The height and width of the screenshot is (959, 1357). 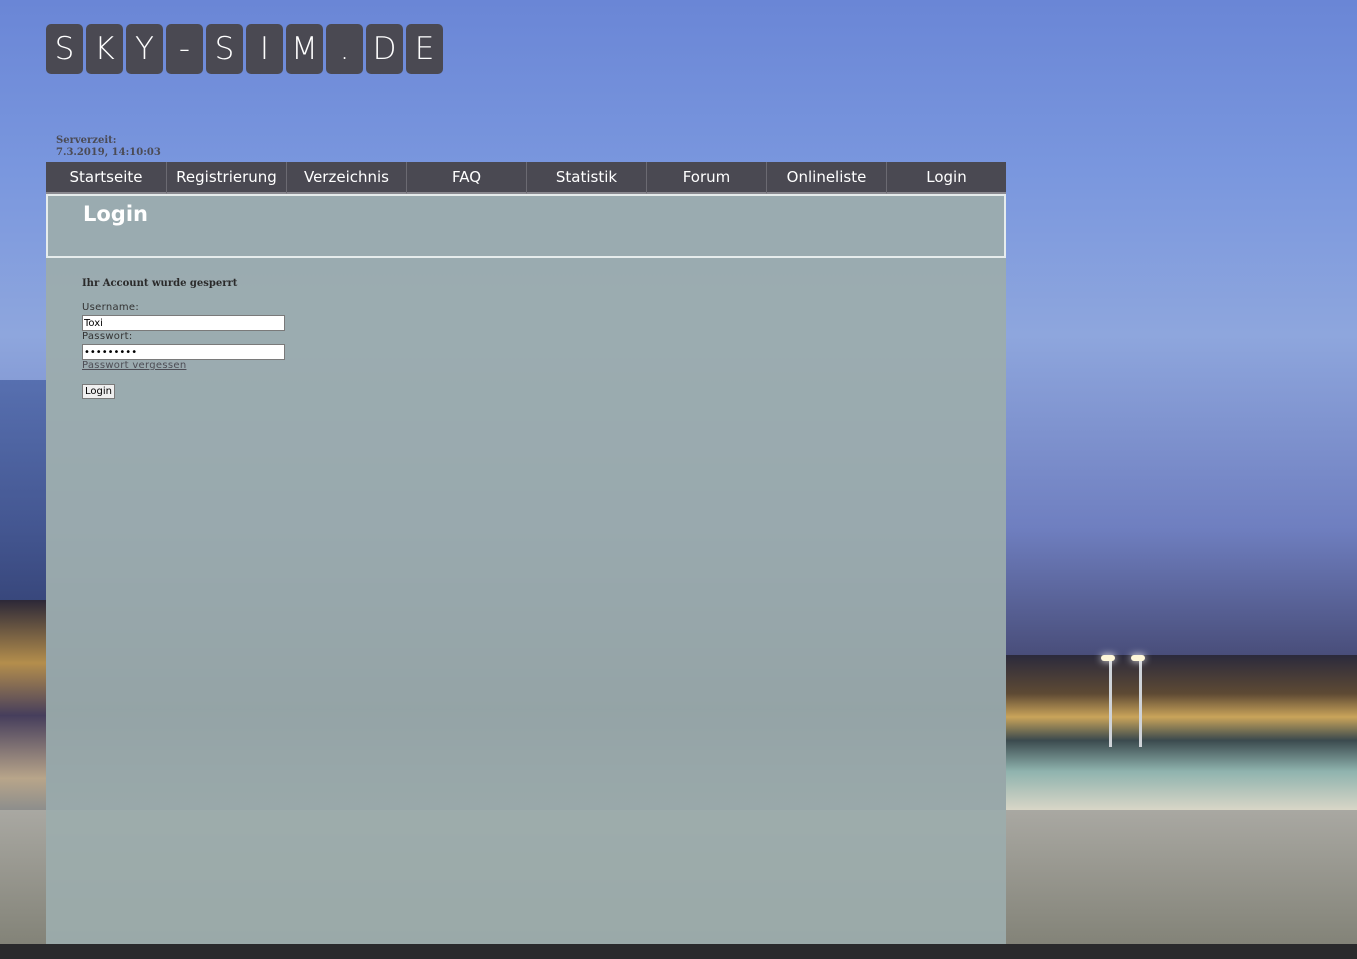 I want to click on nav-item-statistik: Statistik, so click(x=586, y=178).